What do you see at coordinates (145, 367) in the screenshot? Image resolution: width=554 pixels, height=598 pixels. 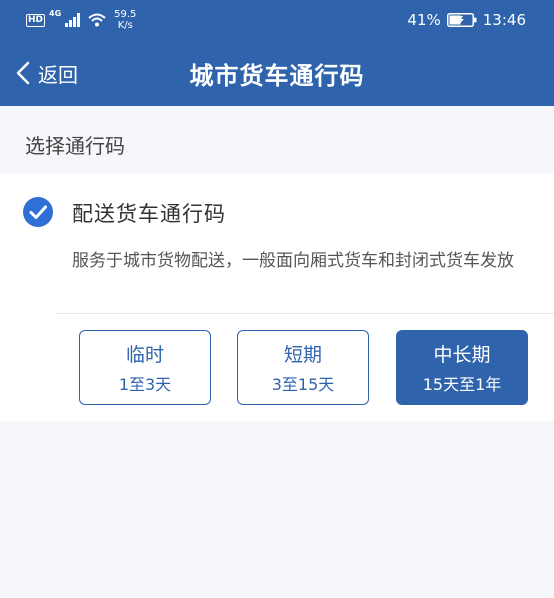 I see `duration-temporary-button: 临时 1至3天` at bounding box center [145, 367].